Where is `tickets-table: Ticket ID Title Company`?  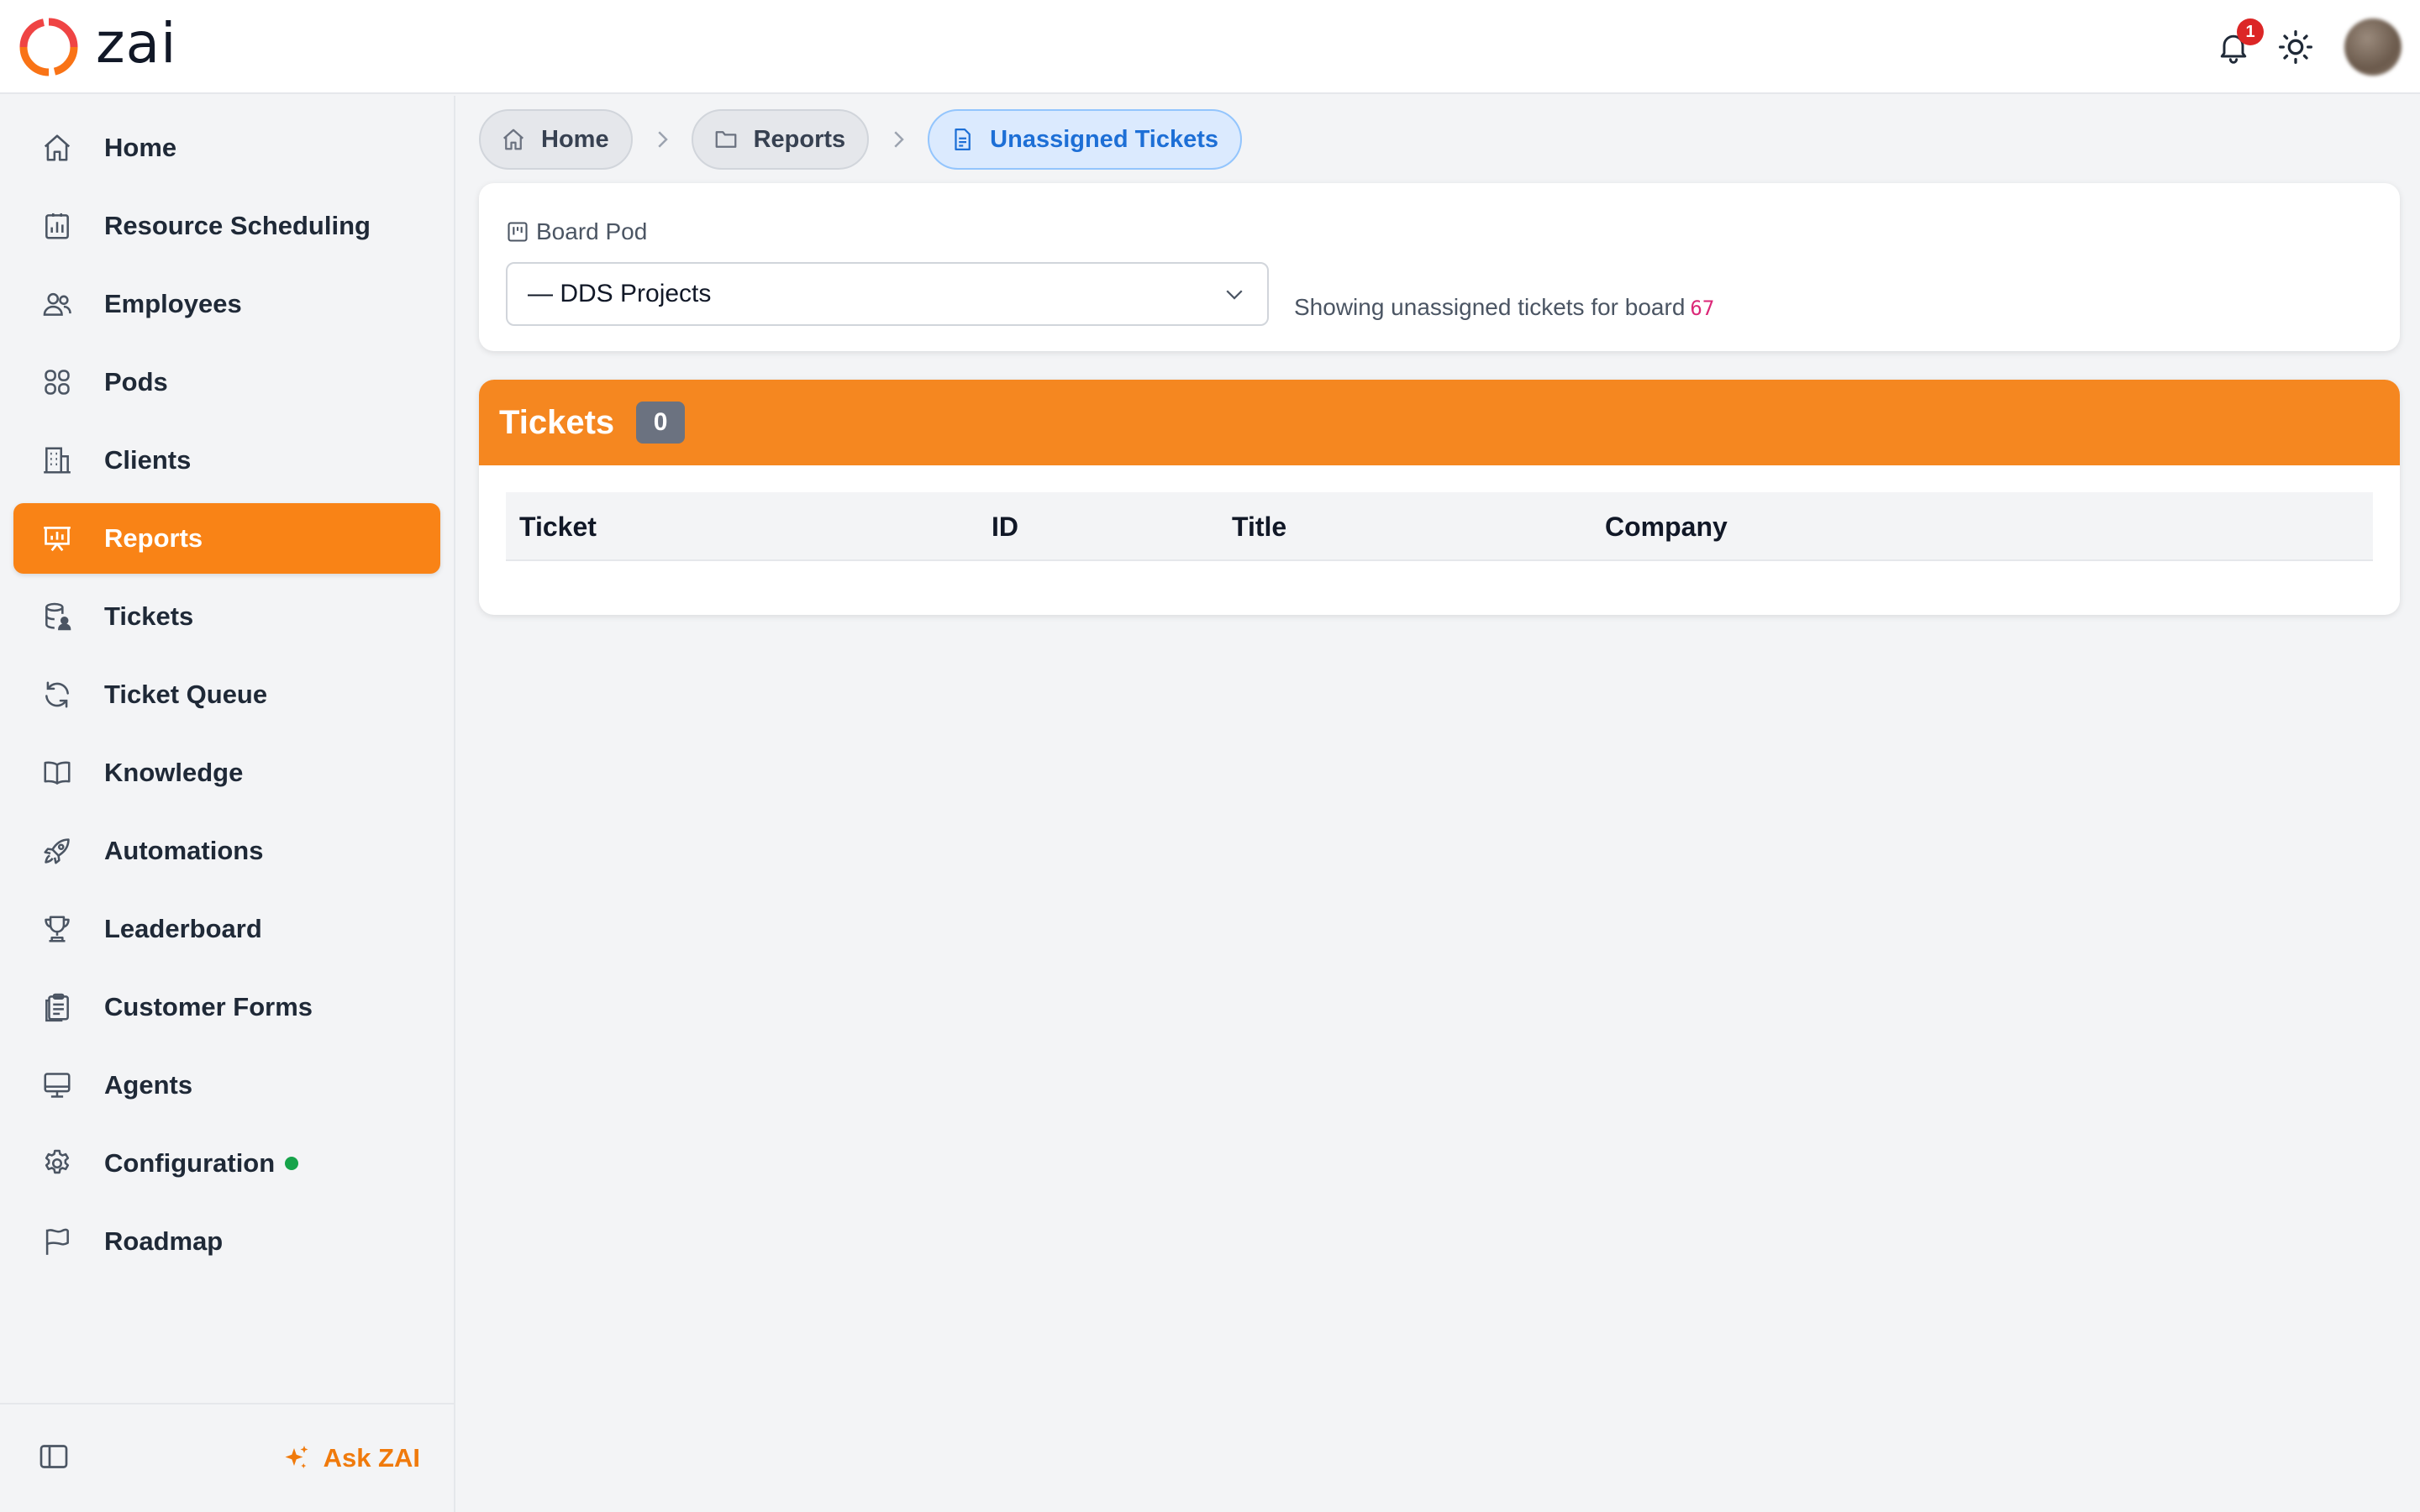 tickets-table: Ticket ID Title Company is located at coordinates (1439, 526).